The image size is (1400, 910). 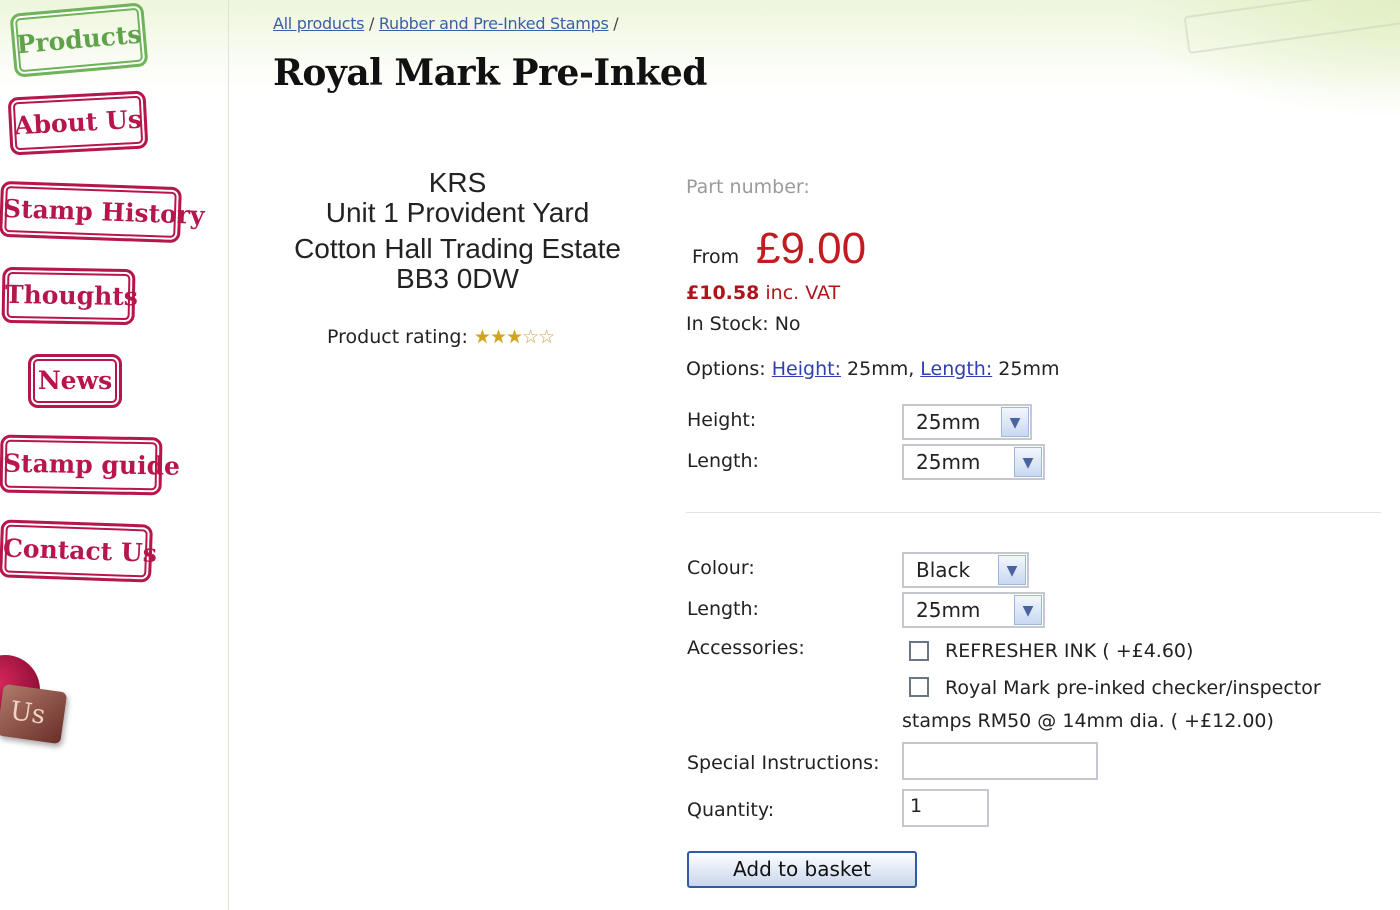 What do you see at coordinates (783, 763) in the screenshot?
I see `special-instructions-label: Special Instructions:` at bounding box center [783, 763].